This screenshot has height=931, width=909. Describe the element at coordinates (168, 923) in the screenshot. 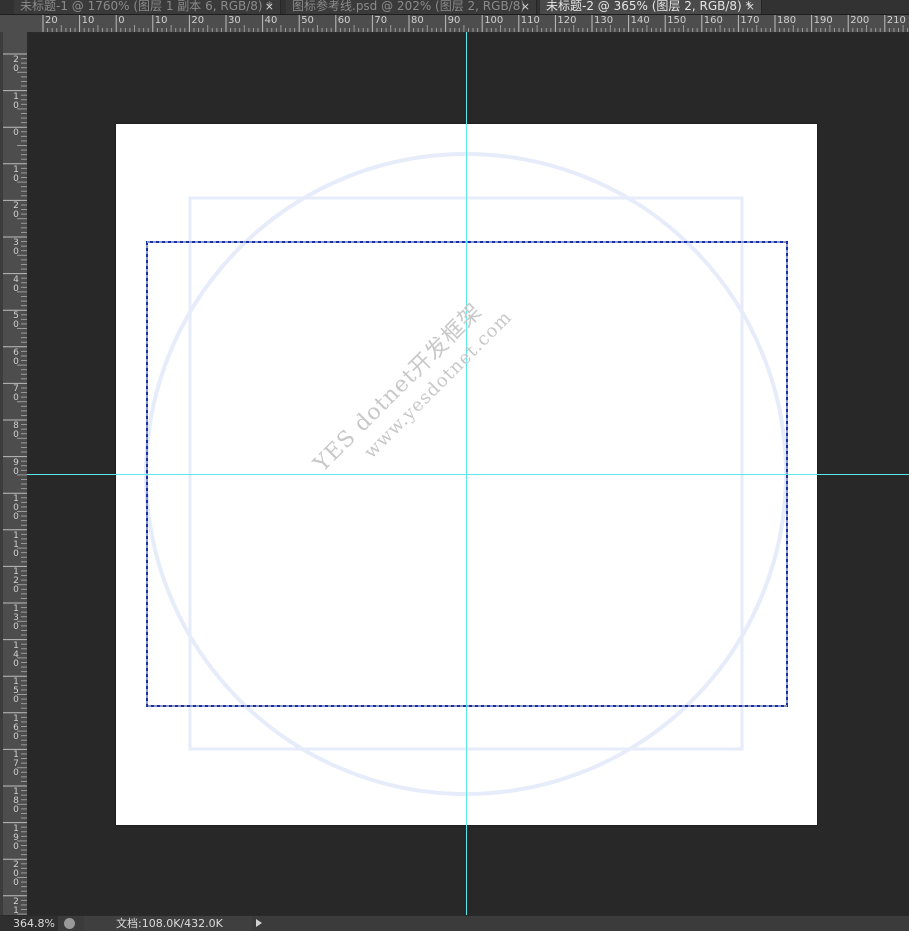

I see `document-size-info: 文档:108.0K/432.0K` at that location.